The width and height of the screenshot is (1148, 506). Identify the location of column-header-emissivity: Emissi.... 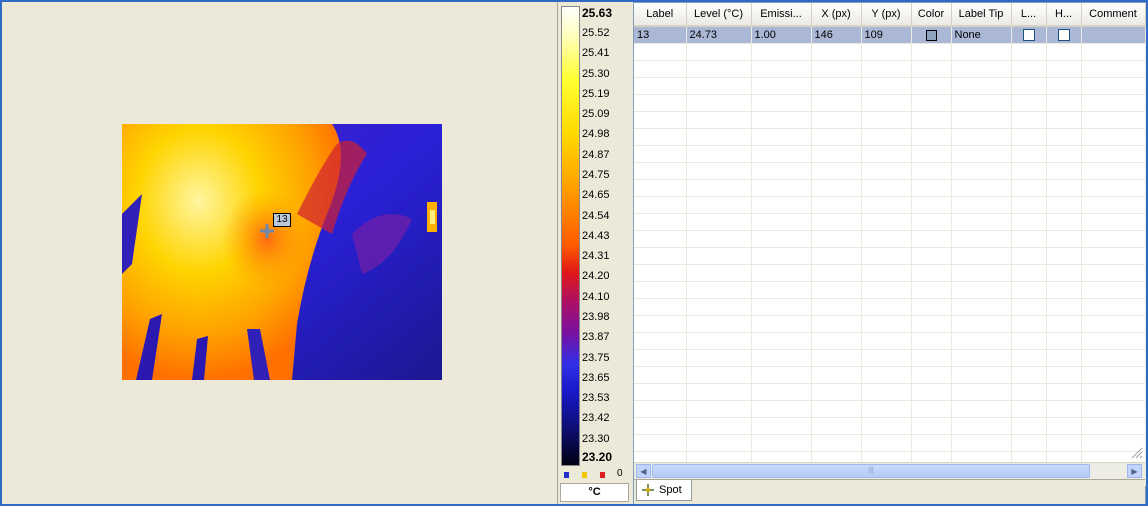
(781, 15).